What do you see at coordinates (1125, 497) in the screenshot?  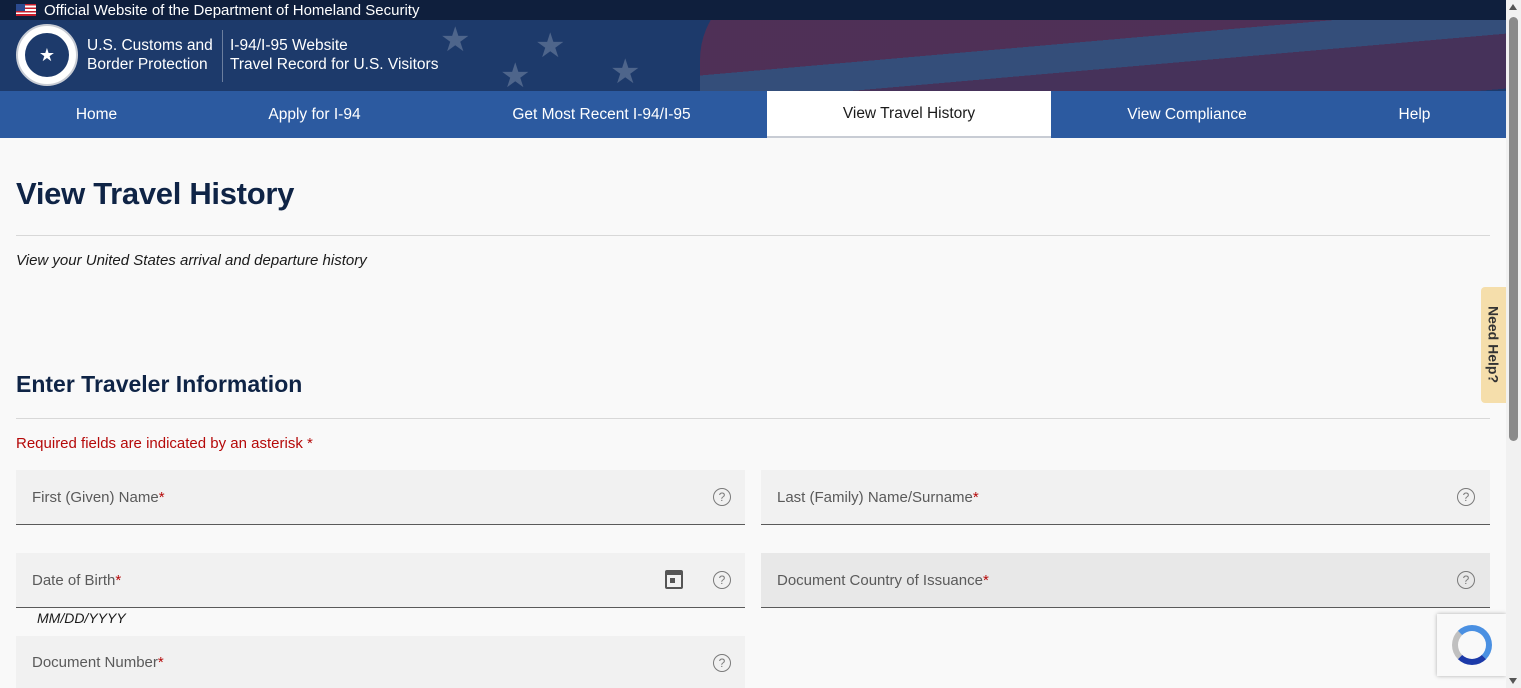 I see `last-name-field: Last (Family) Name/Surname* ?` at bounding box center [1125, 497].